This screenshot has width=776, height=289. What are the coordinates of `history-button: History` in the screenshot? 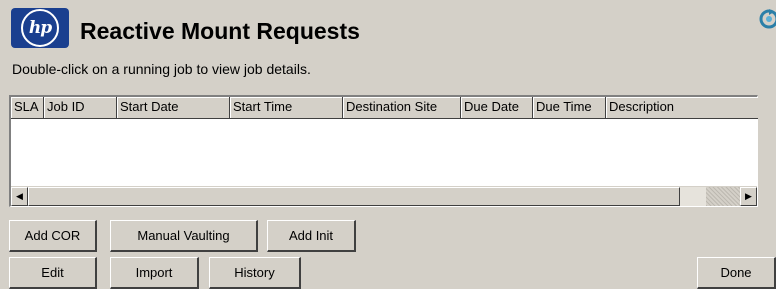 It's located at (255, 273).